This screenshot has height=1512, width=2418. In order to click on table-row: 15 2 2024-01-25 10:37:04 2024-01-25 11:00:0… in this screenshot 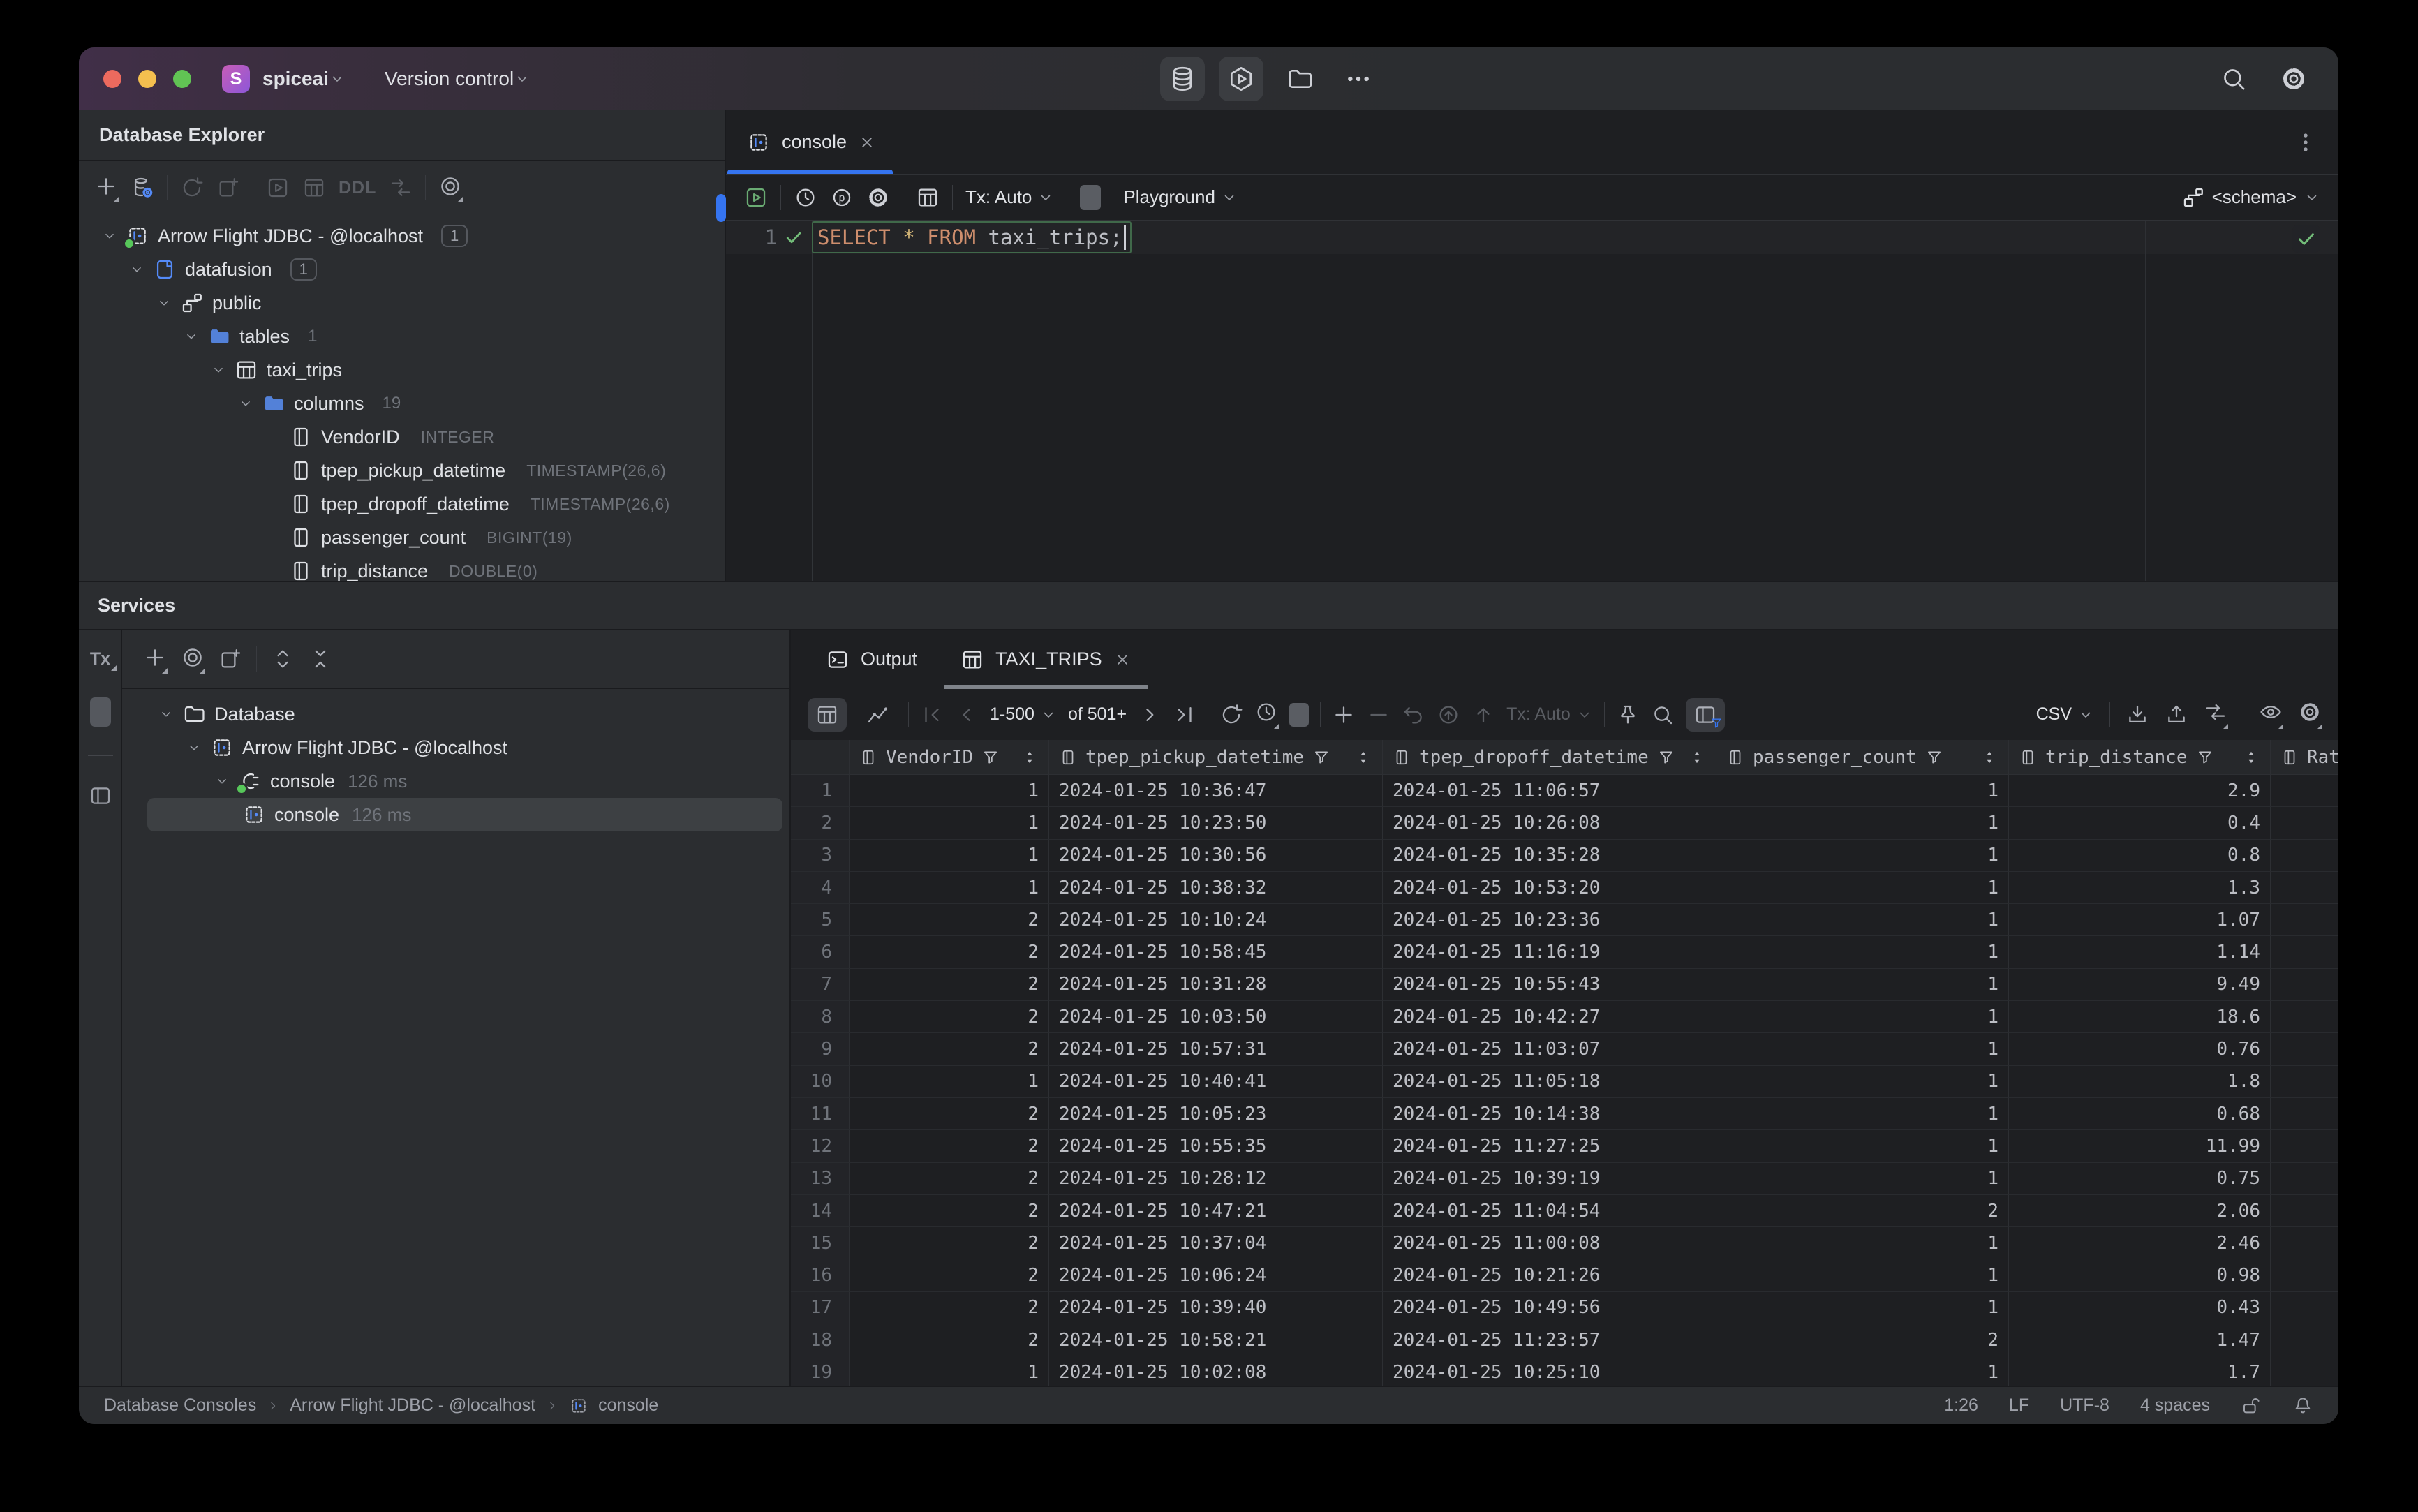, I will do `click(1565, 1243)`.